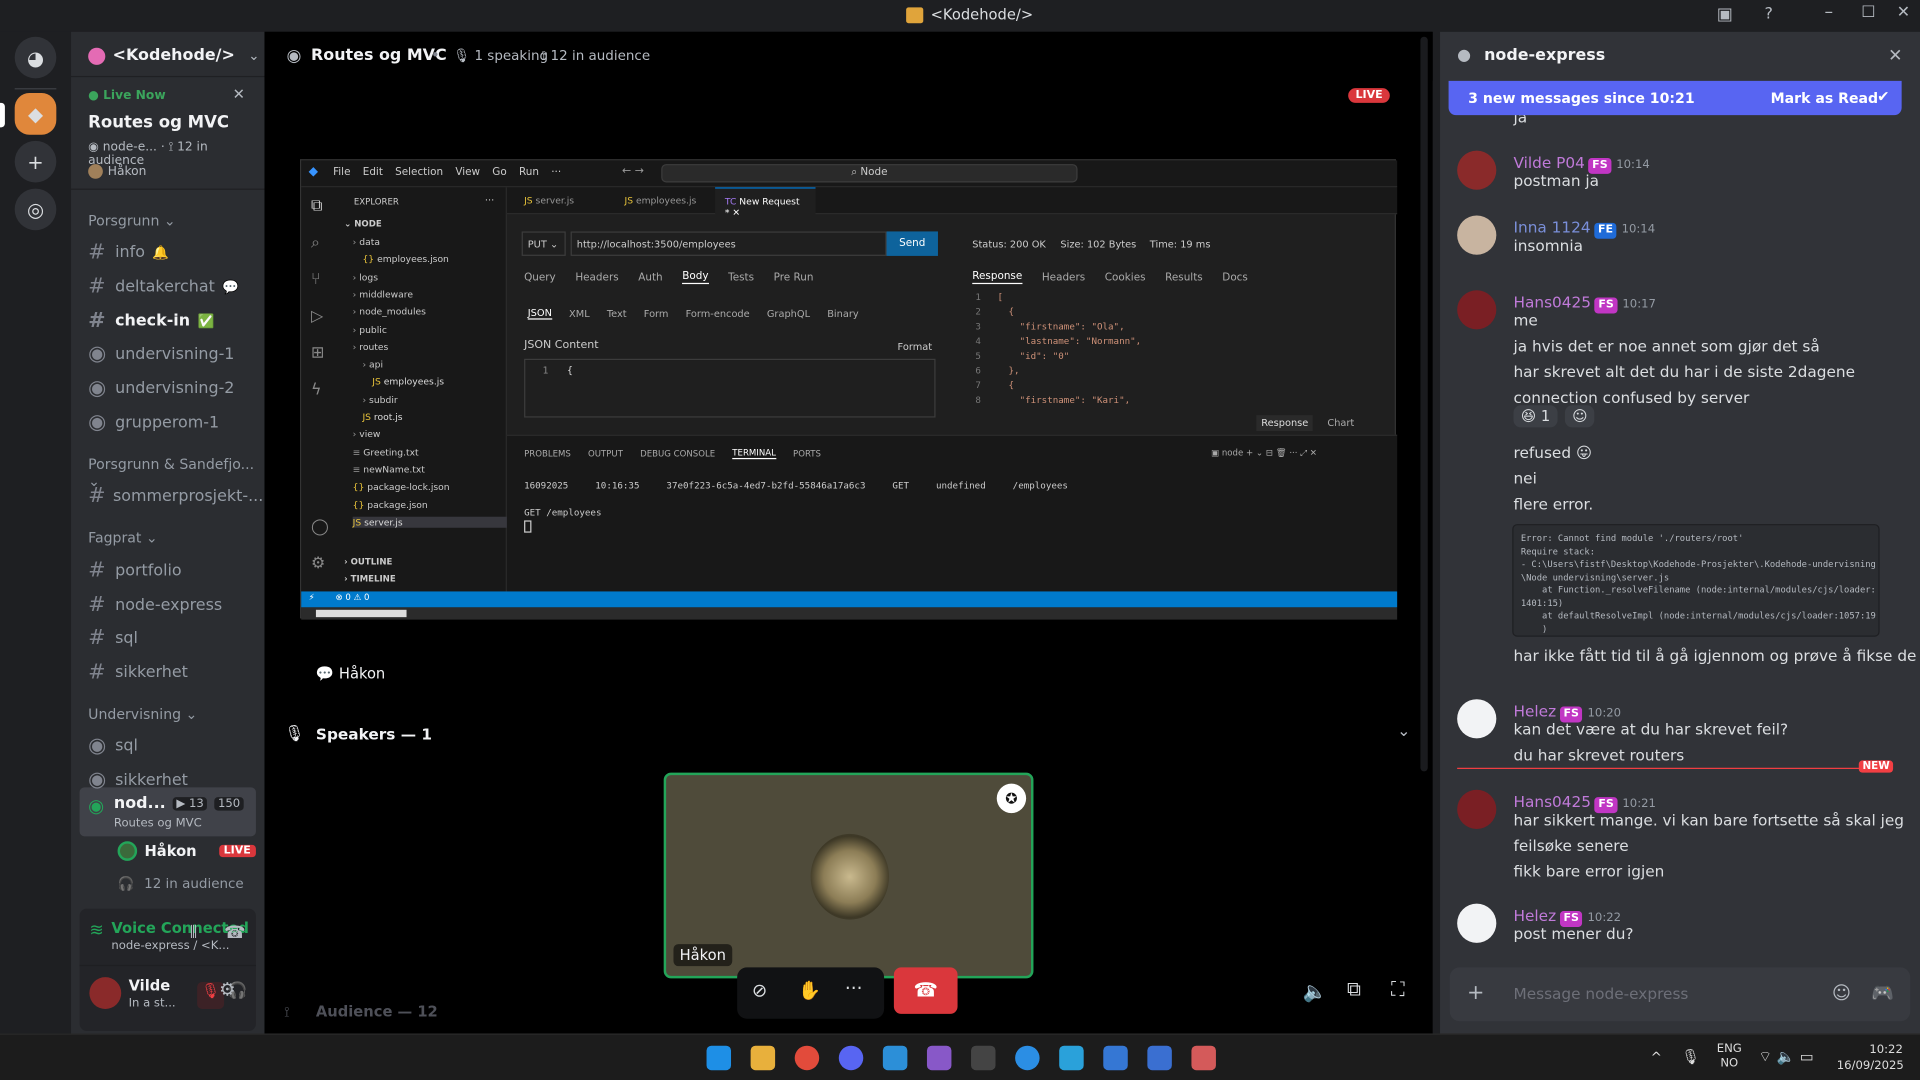 The image size is (1920, 1080). I want to click on channel-info: # info 🔔, so click(173, 252).